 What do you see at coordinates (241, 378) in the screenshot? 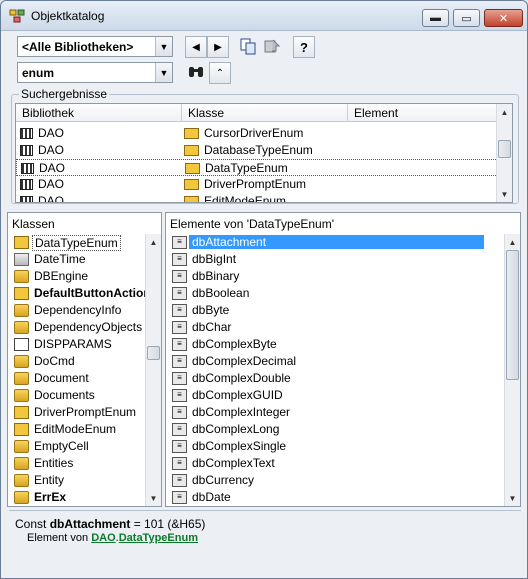
I see `member-name: dbComplexDouble` at bounding box center [241, 378].